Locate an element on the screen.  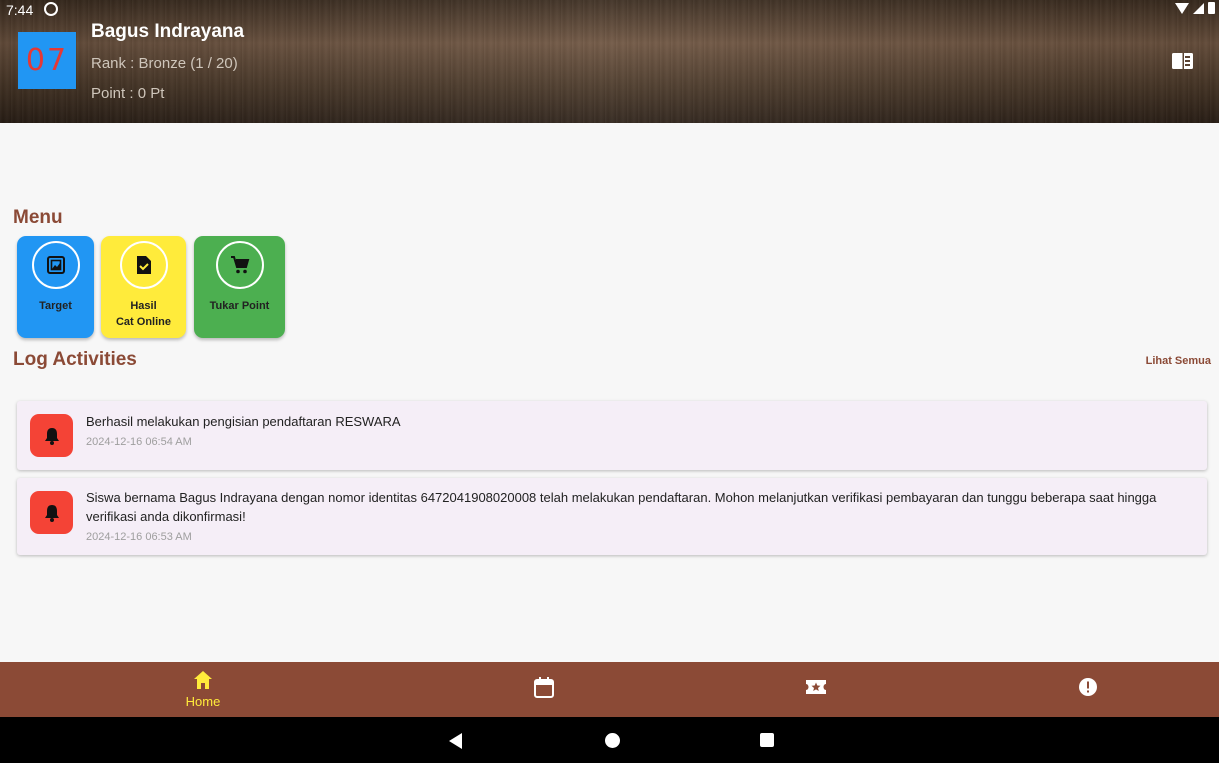
system-navigation-bar is located at coordinates (609, 740).